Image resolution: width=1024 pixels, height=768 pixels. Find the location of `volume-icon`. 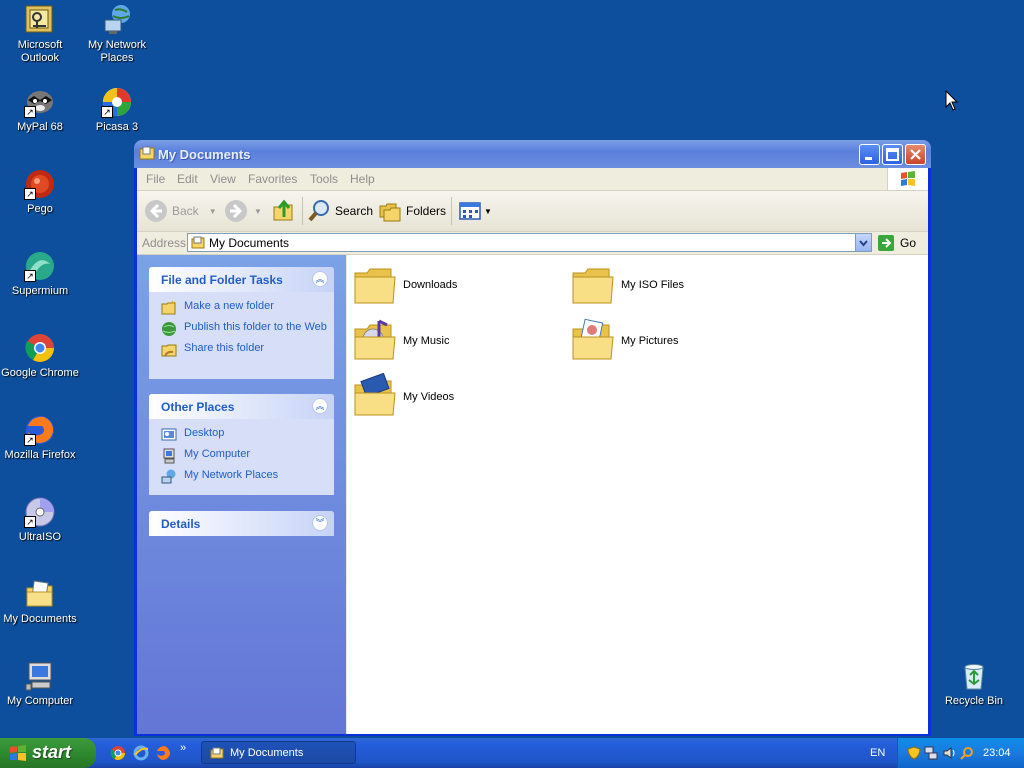

volume-icon is located at coordinates (949, 753).